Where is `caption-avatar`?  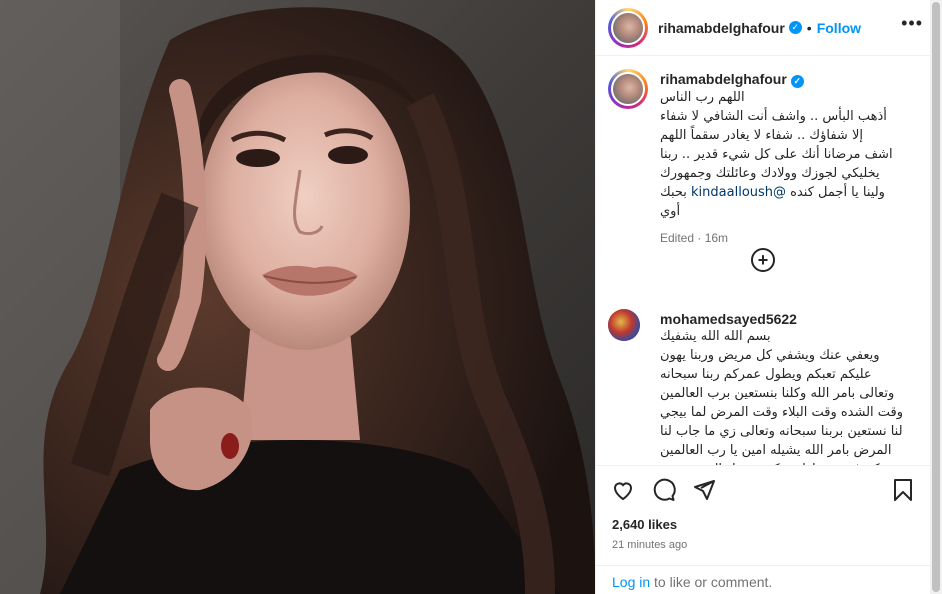 caption-avatar is located at coordinates (628, 89).